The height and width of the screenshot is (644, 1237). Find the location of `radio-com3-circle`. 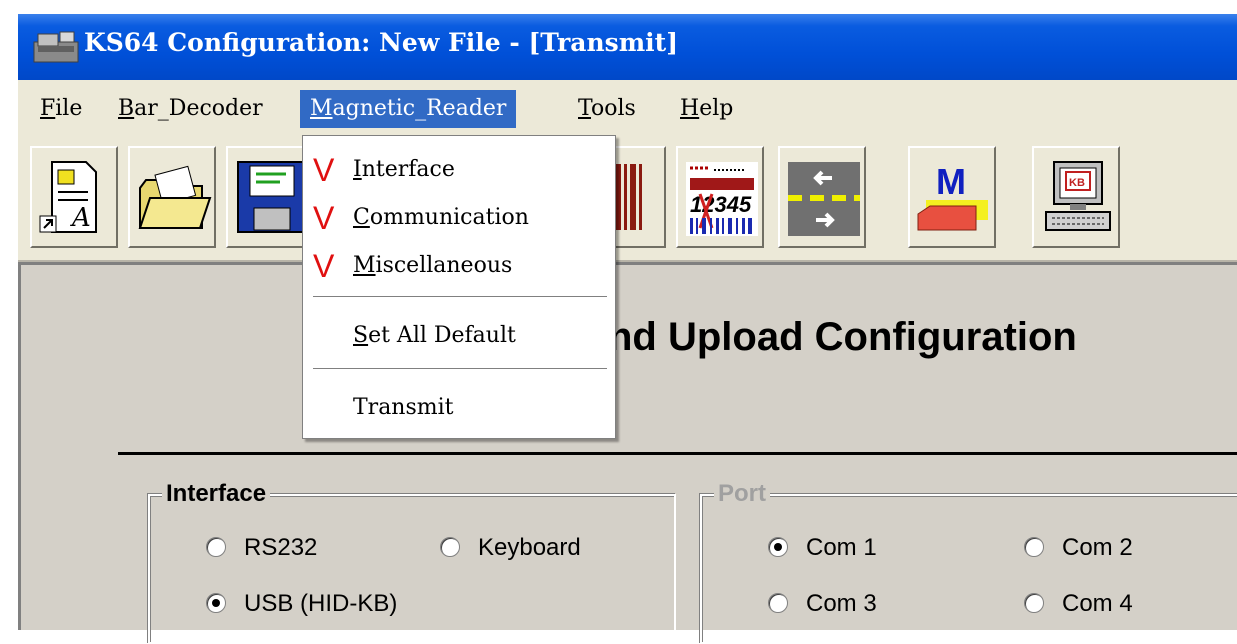

radio-com3-circle is located at coordinates (778, 603).